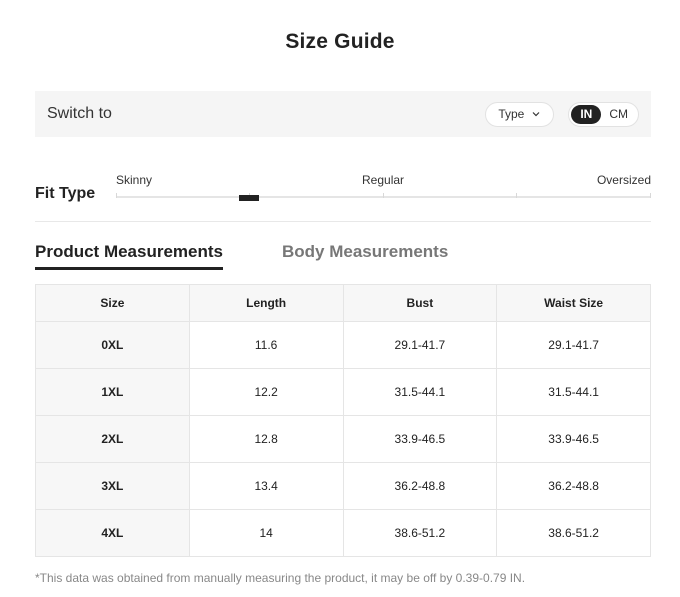 The height and width of the screenshot is (597, 680). I want to click on size-cell: 4XL, so click(112, 533).